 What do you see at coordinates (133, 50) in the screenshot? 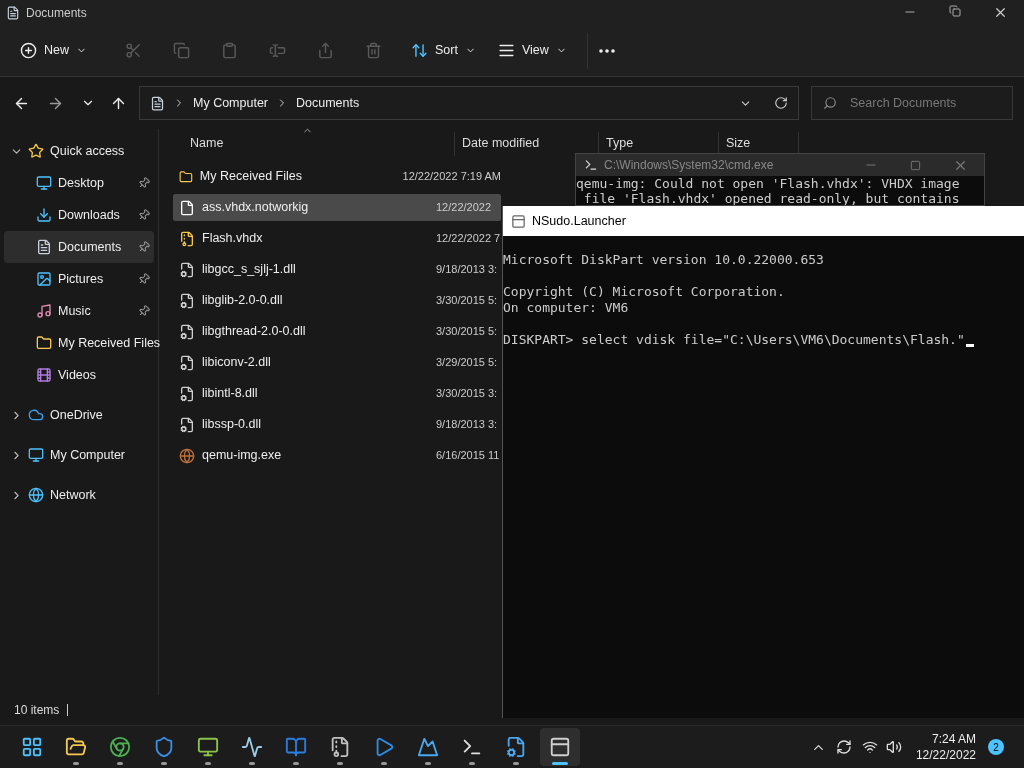
I see `cut-icon` at bounding box center [133, 50].